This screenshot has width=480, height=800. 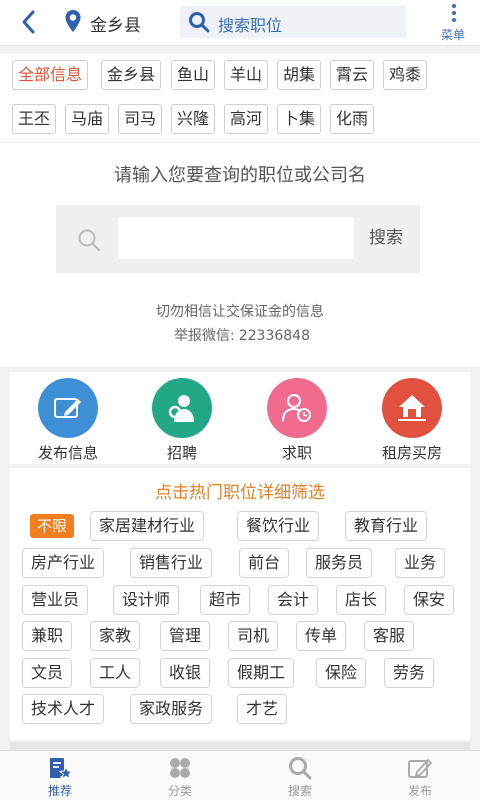 I want to click on job-tag: 设计师, so click(x=146, y=600).